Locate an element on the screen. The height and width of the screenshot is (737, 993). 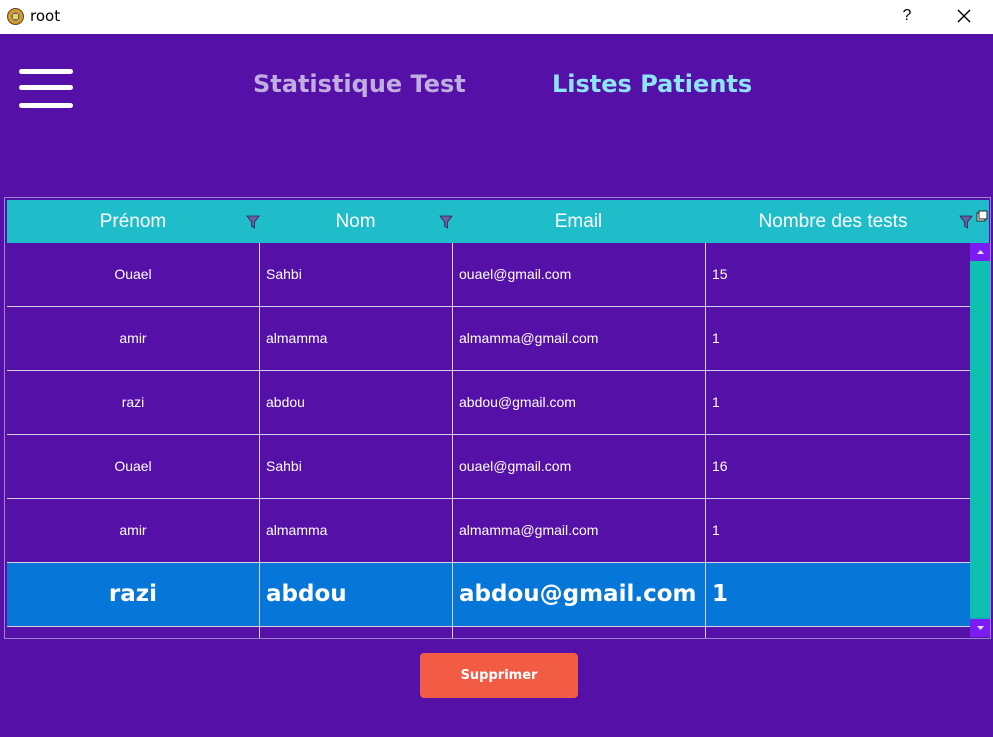
column-header-nombre-tests: Nombre des tests is located at coordinates (833, 221).